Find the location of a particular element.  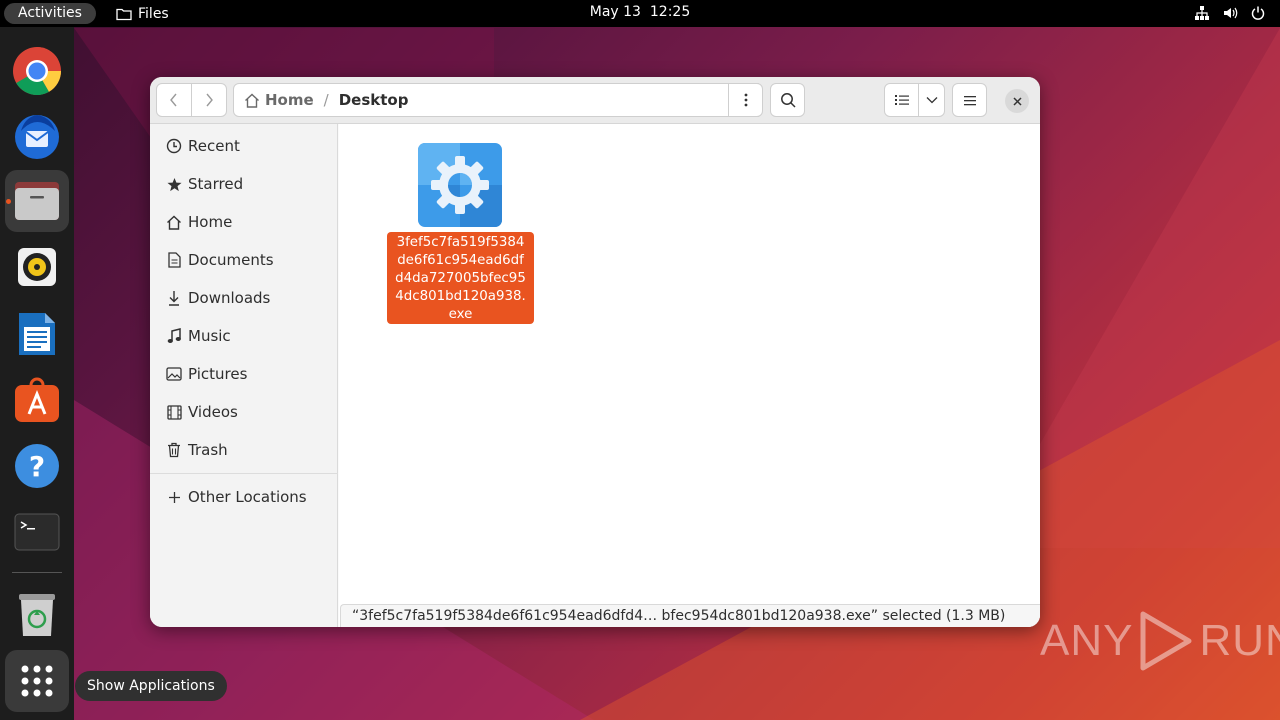

sidebar-item-music: Music is located at coordinates (244, 336).